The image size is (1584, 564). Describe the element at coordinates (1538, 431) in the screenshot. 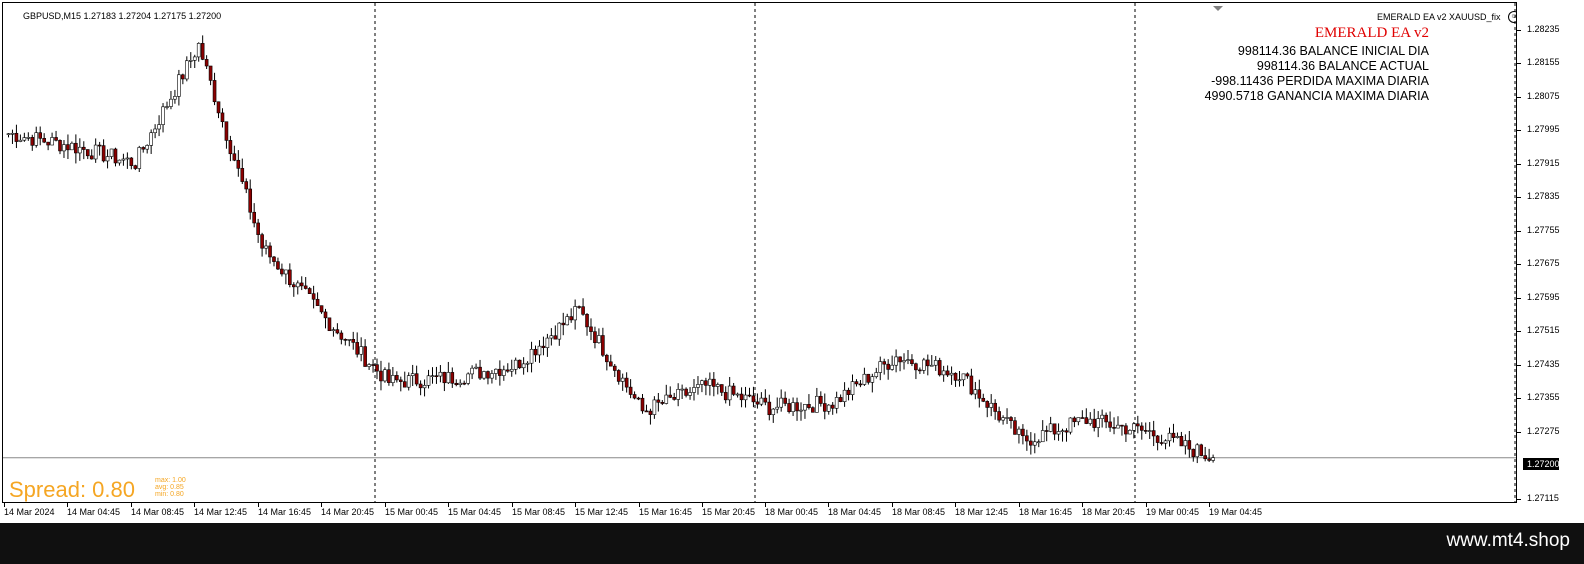

I see `price-tick: 1.27275` at that location.